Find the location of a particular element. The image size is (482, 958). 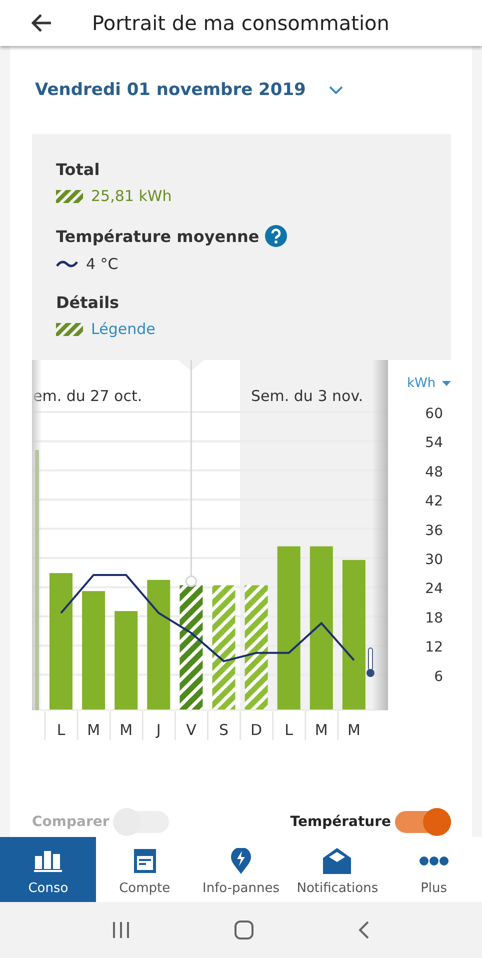

axis-tick-label: 24 is located at coordinates (434, 589).